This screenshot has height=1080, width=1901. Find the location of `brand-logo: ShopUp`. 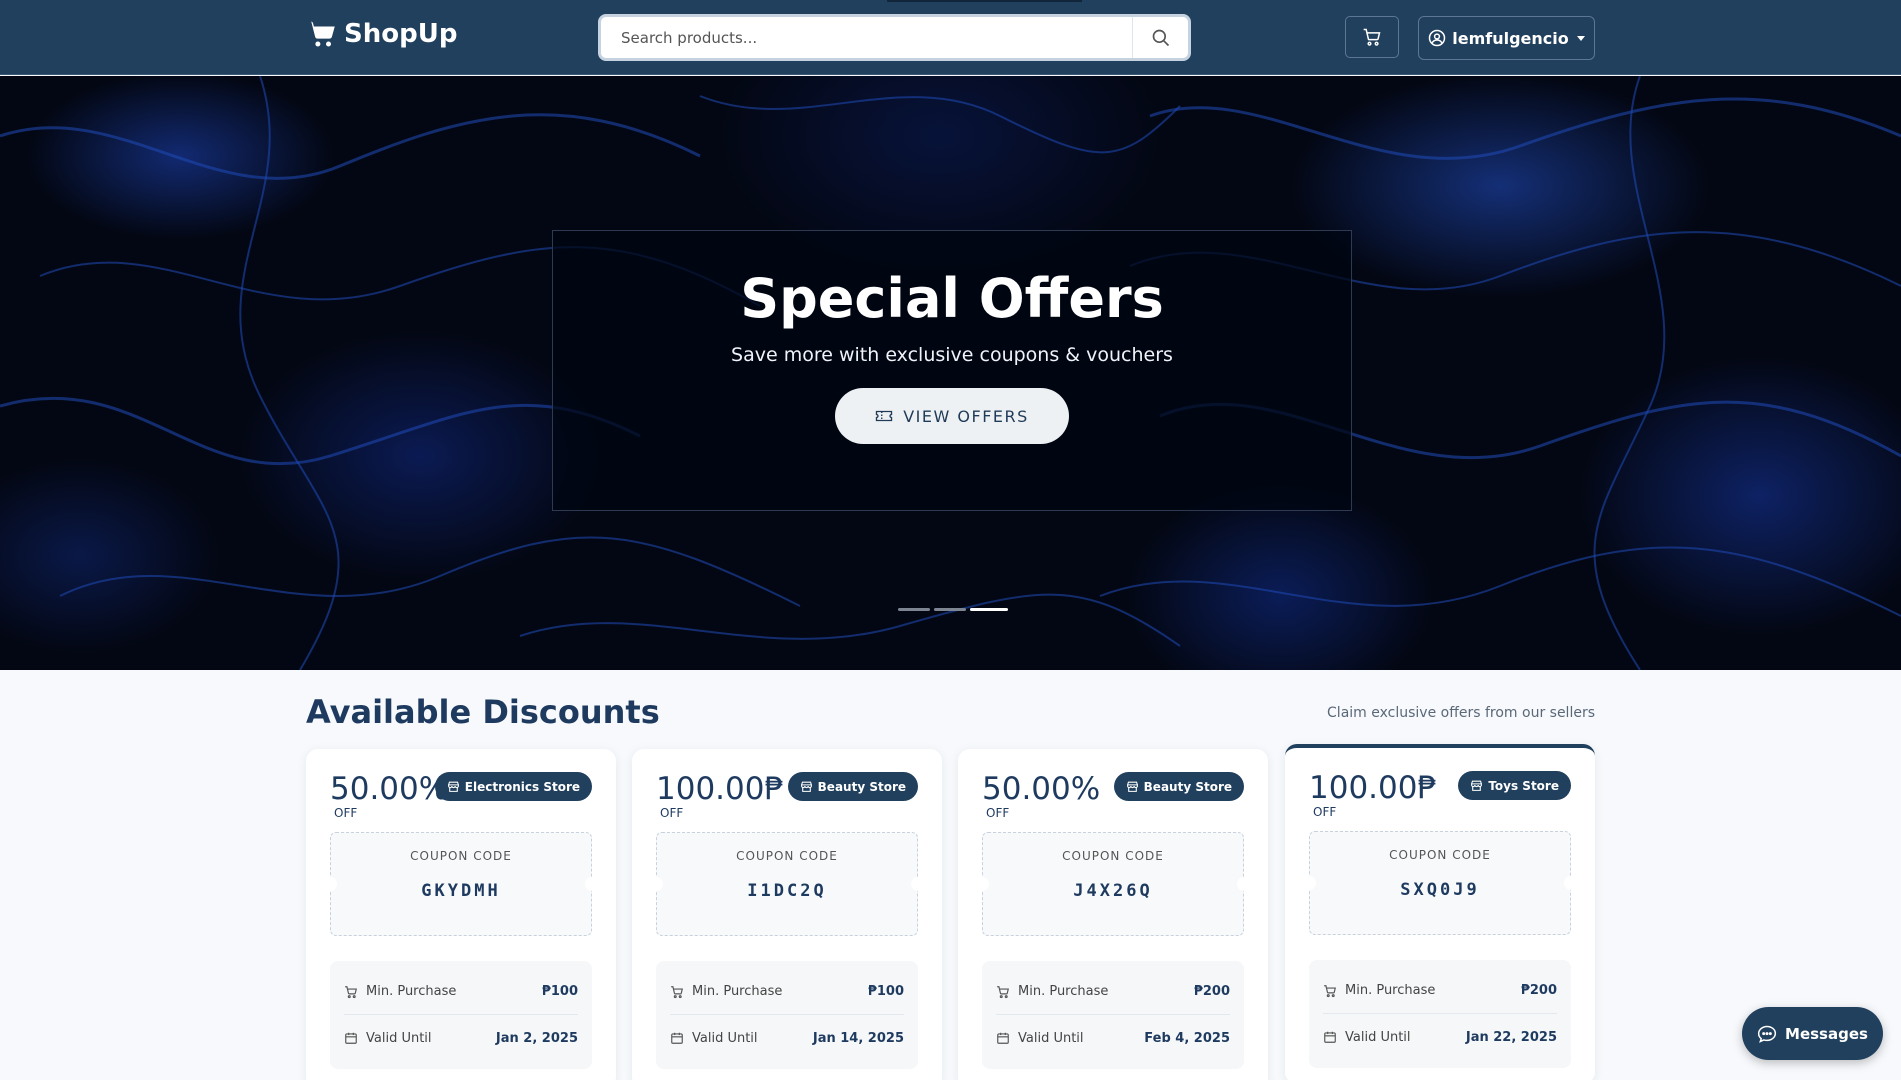

brand-logo: ShopUp is located at coordinates (381, 34).